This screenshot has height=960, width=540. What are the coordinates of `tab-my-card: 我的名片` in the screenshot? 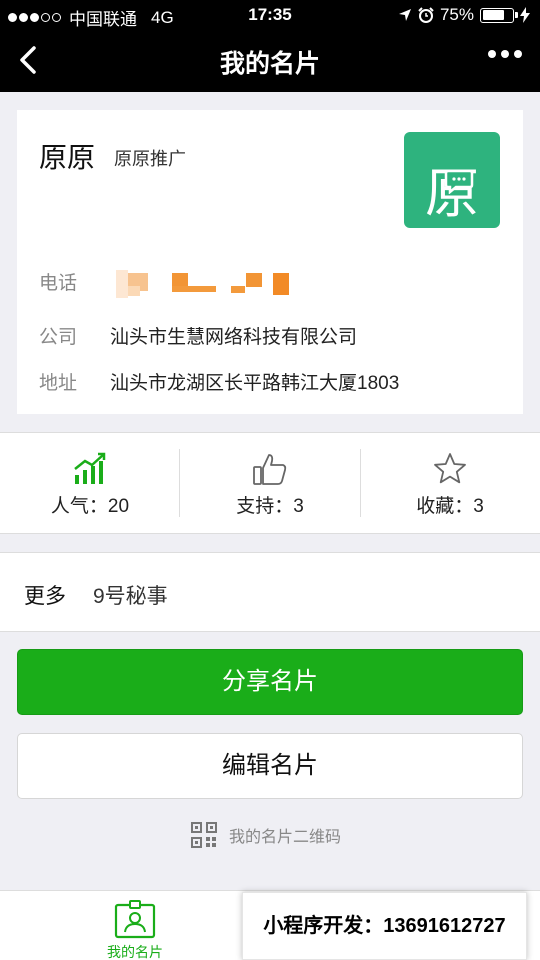 It's located at (135, 925).